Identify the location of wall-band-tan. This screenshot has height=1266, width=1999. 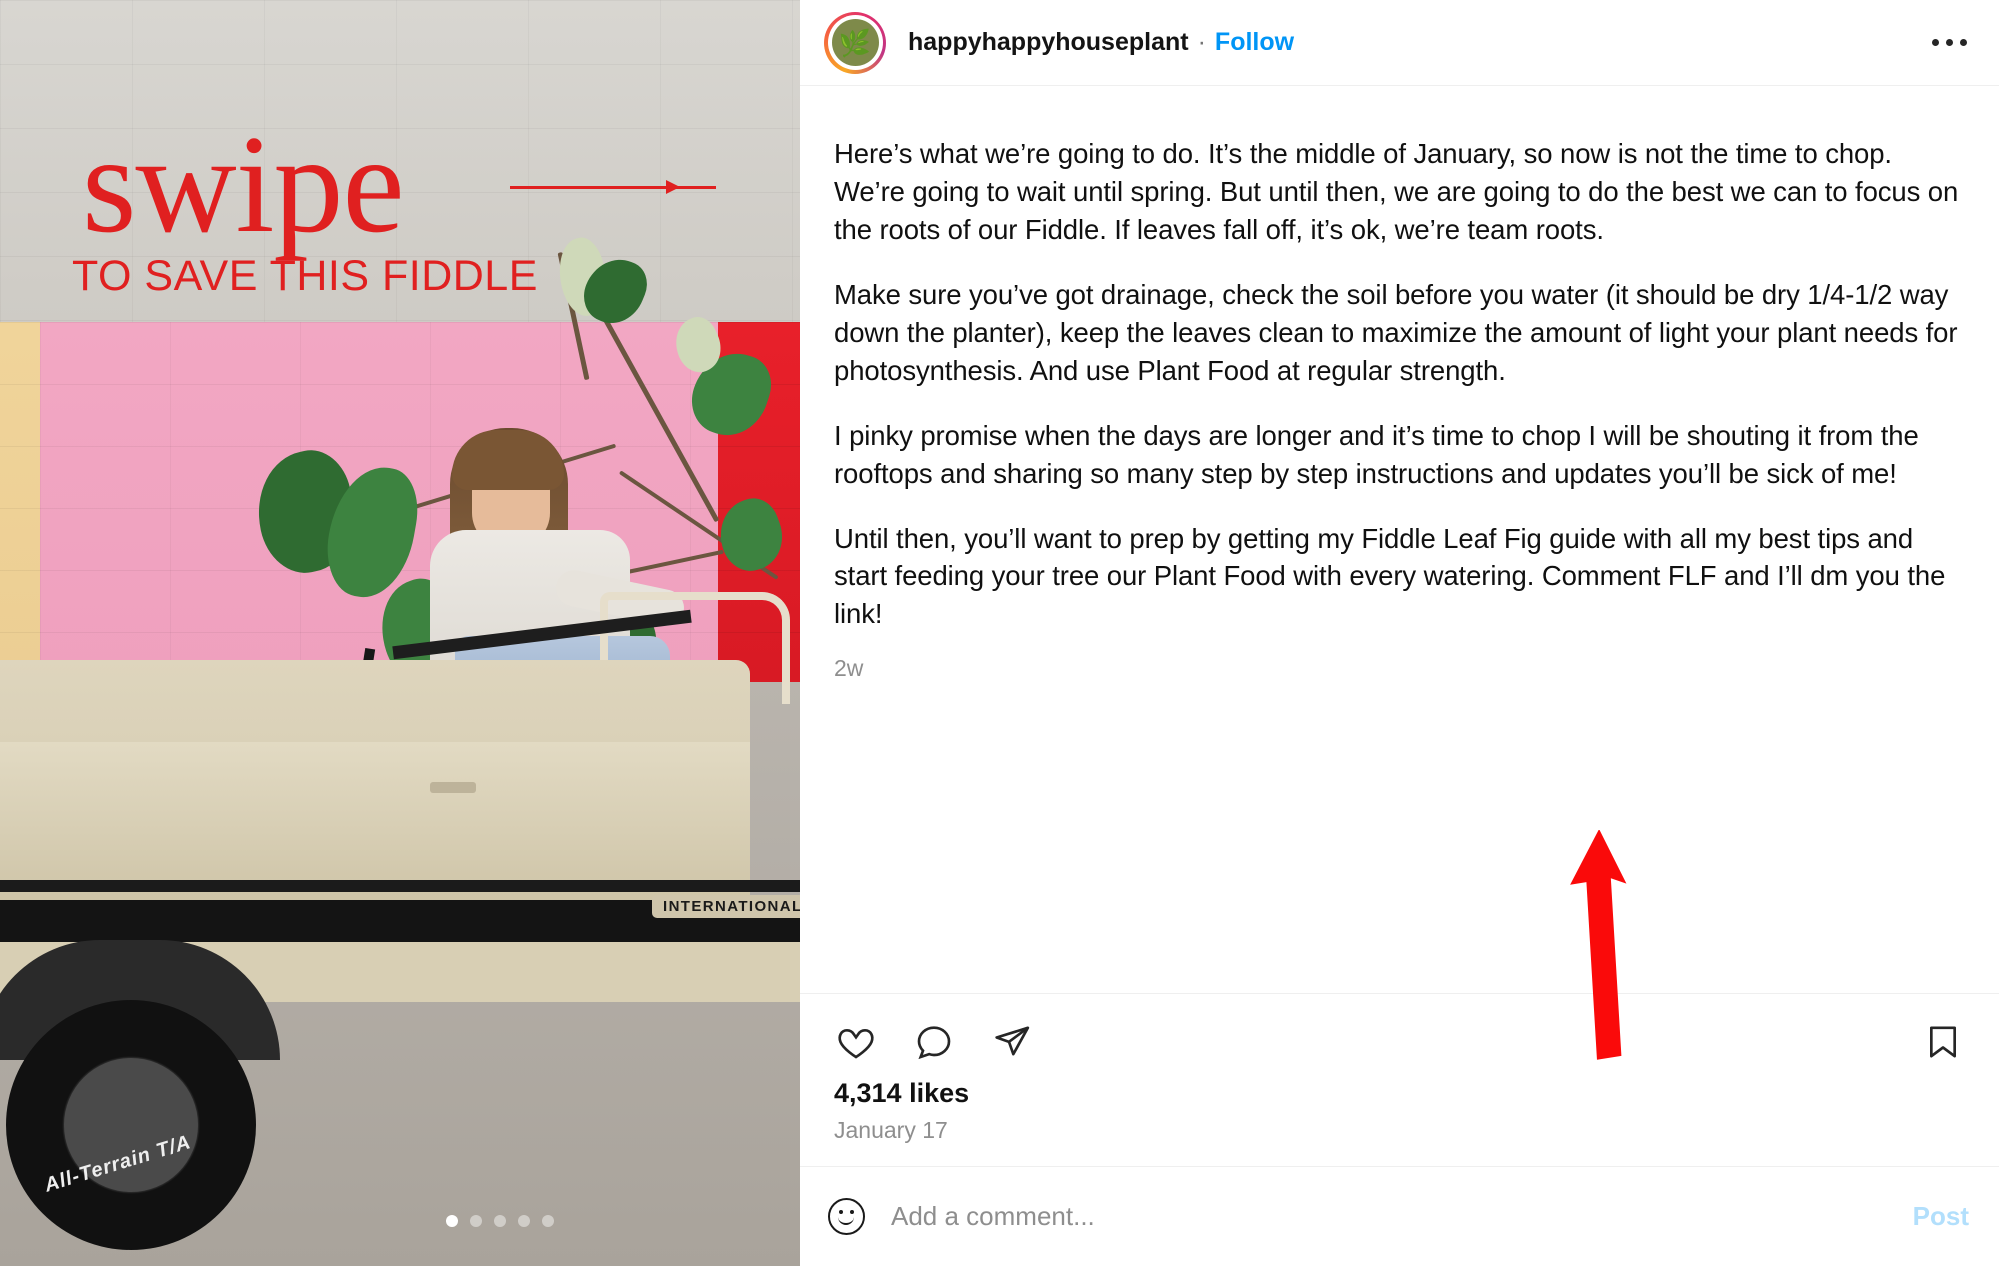
(20, 502).